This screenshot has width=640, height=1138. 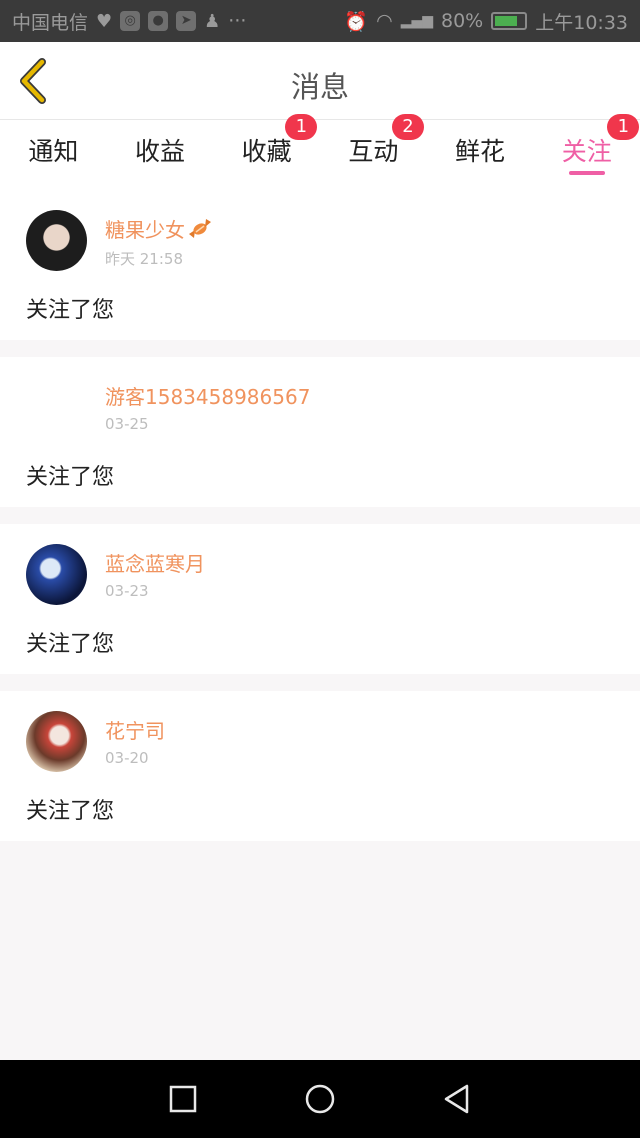 What do you see at coordinates (127, 758) in the screenshot?
I see `follow-time: 03-20` at bounding box center [127, 758].